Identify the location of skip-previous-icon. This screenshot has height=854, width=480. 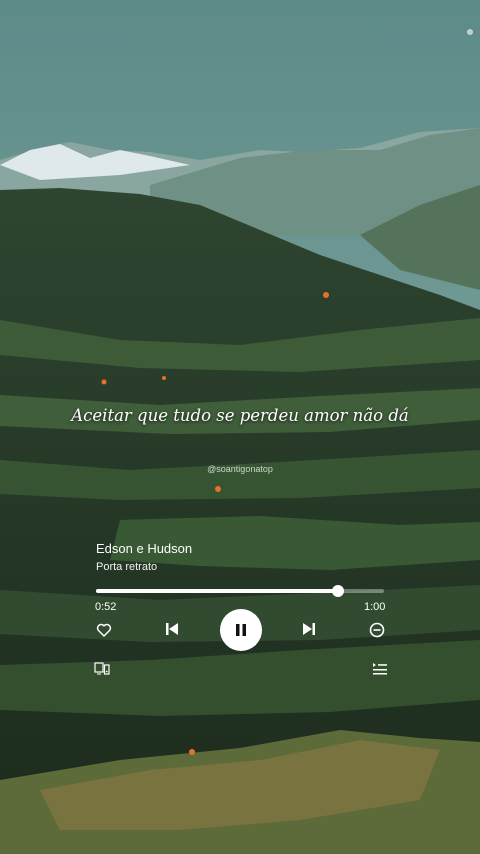
(172, 629).